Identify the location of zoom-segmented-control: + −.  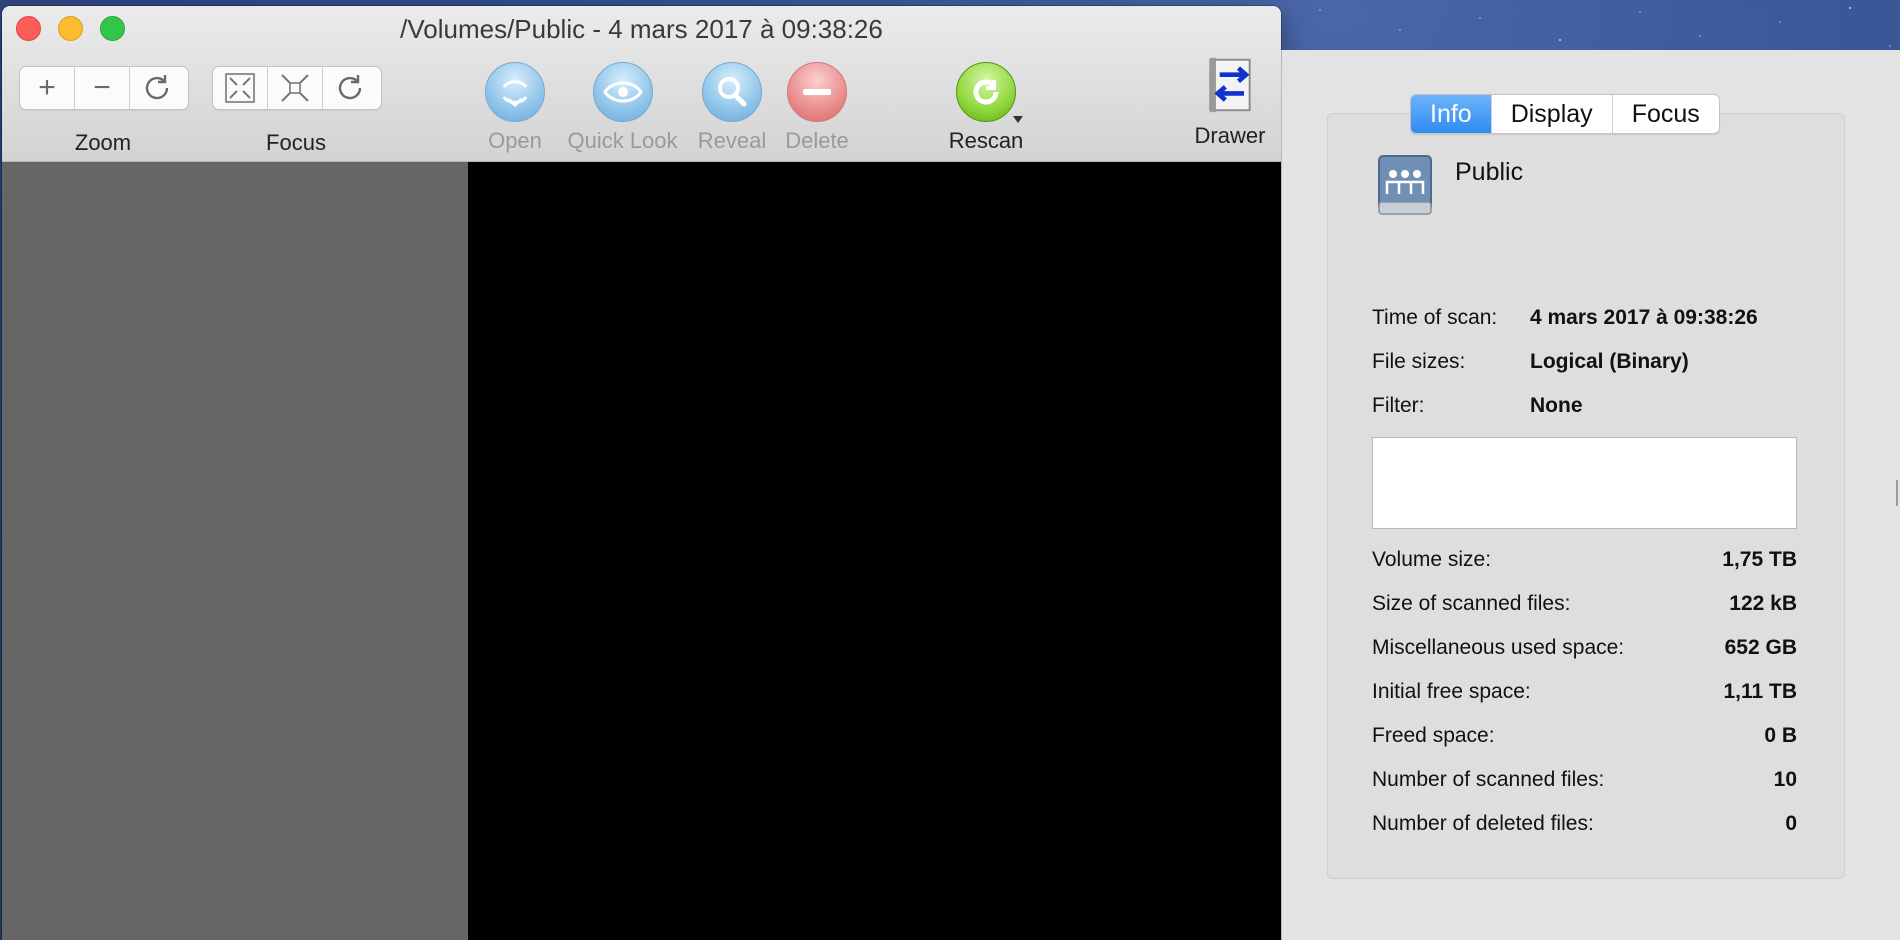
(104, 88).